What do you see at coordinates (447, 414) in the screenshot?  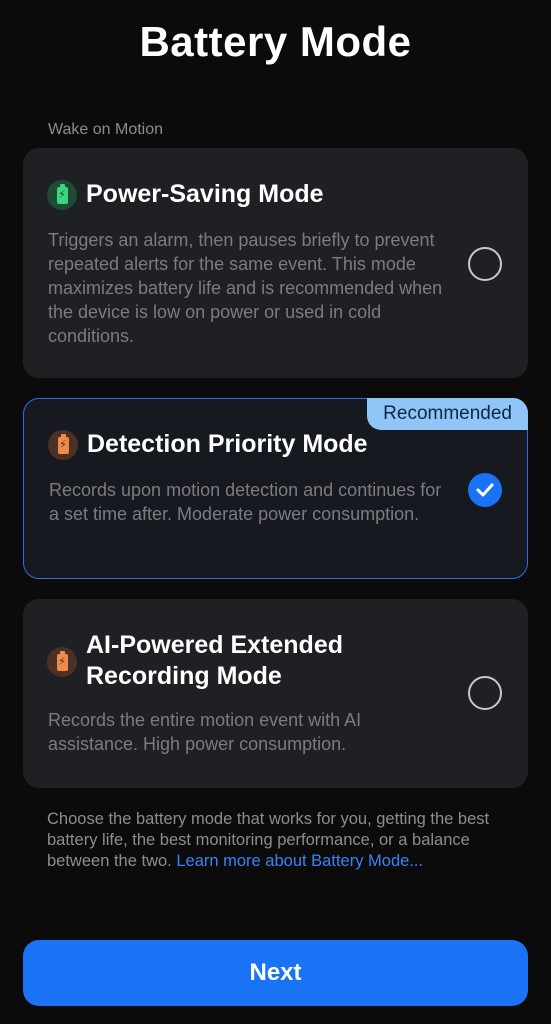 I see `recommended-badge: Recommended` at bounding box center [447, 414].